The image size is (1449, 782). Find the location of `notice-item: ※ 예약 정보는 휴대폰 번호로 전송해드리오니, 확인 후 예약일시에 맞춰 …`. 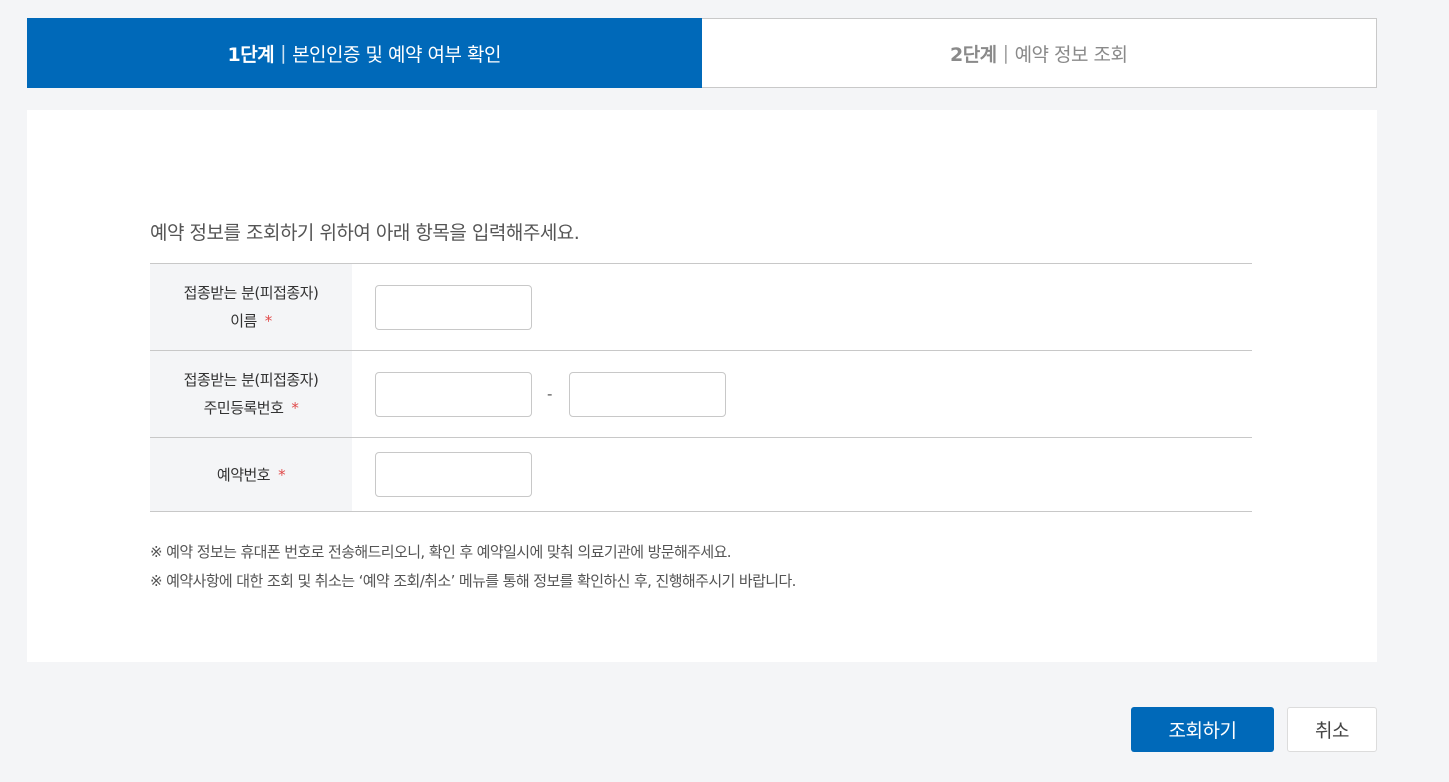

notice-item: ※ 예약 정보는 휴대폰 번호로 전송해드리오니, 확인 후 예약일시에 맞춰 … is located at coordinates (441, 552).